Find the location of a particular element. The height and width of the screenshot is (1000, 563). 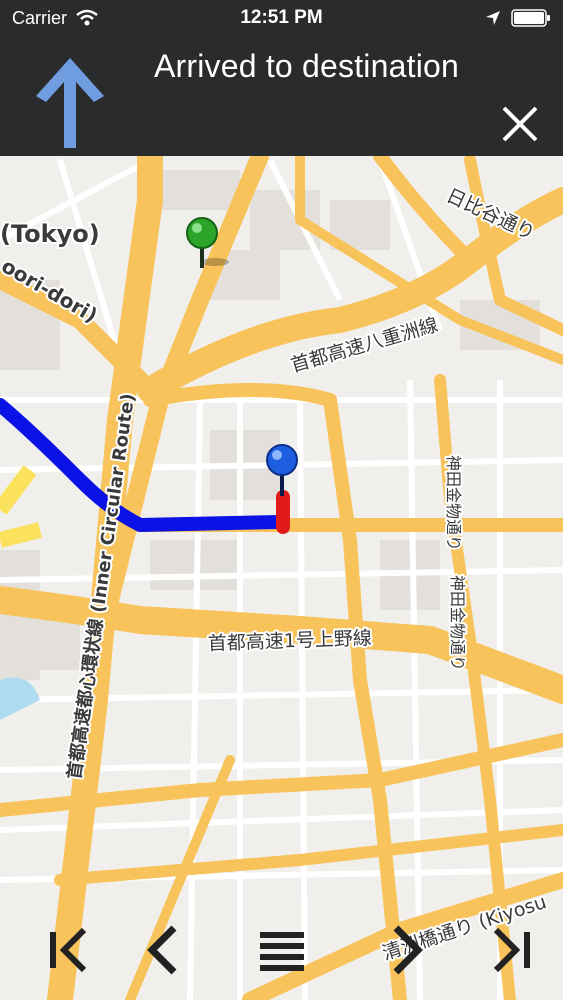

list-icon is located at coordinates (282, 950).